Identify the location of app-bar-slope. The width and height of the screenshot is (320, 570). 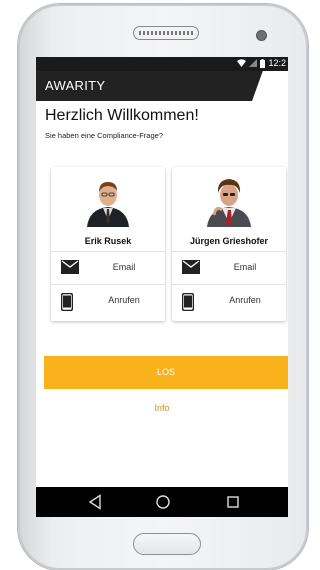
(270, 86).